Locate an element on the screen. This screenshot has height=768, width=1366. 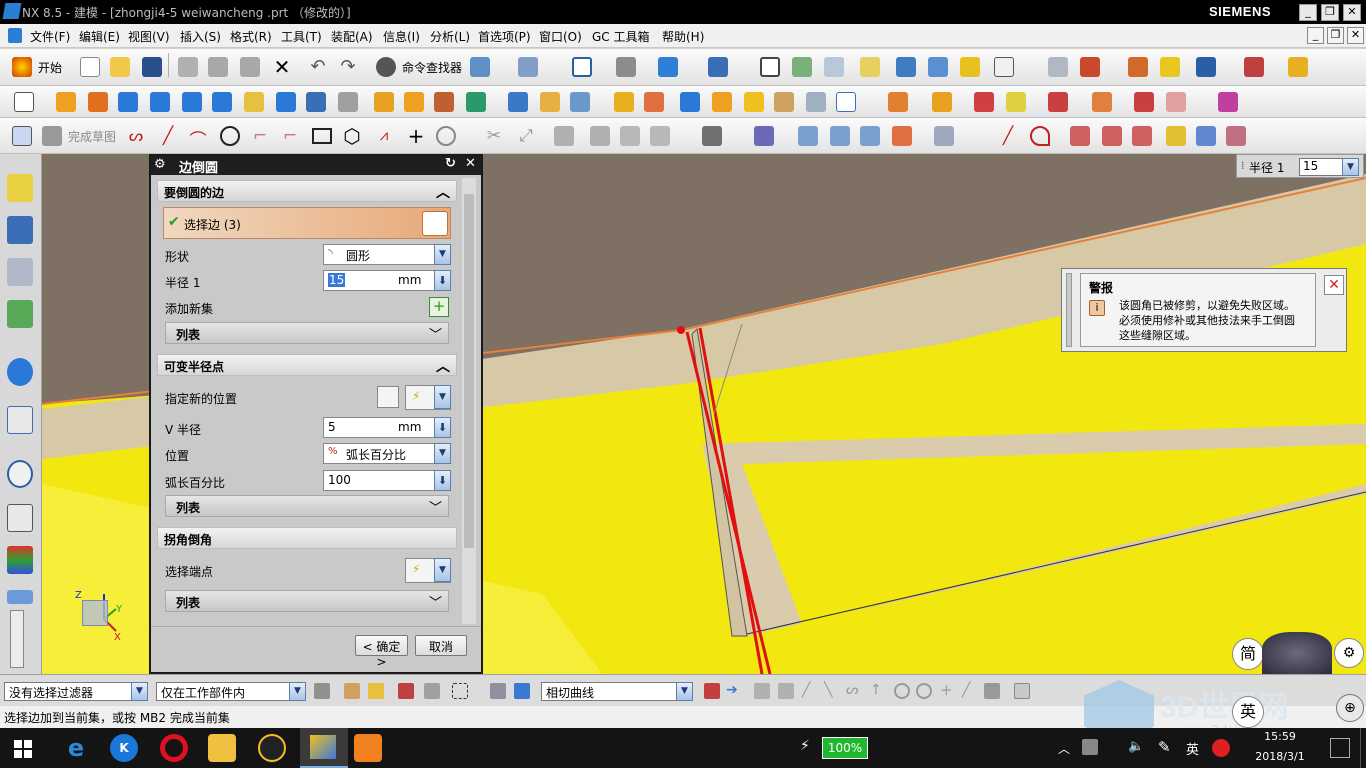
snap-arc-icon: ╲ is located at coordinates (832, 691).